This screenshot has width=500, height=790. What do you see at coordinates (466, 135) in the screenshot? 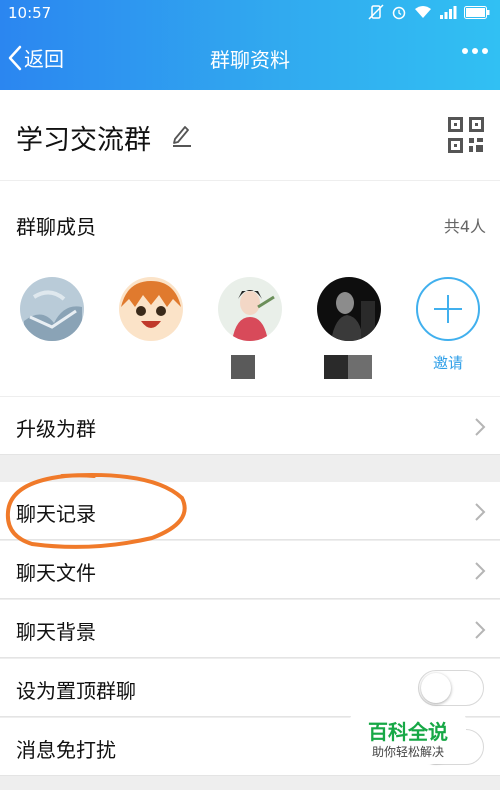
I see `qr-code-icon` at bounding box center [466, 135].